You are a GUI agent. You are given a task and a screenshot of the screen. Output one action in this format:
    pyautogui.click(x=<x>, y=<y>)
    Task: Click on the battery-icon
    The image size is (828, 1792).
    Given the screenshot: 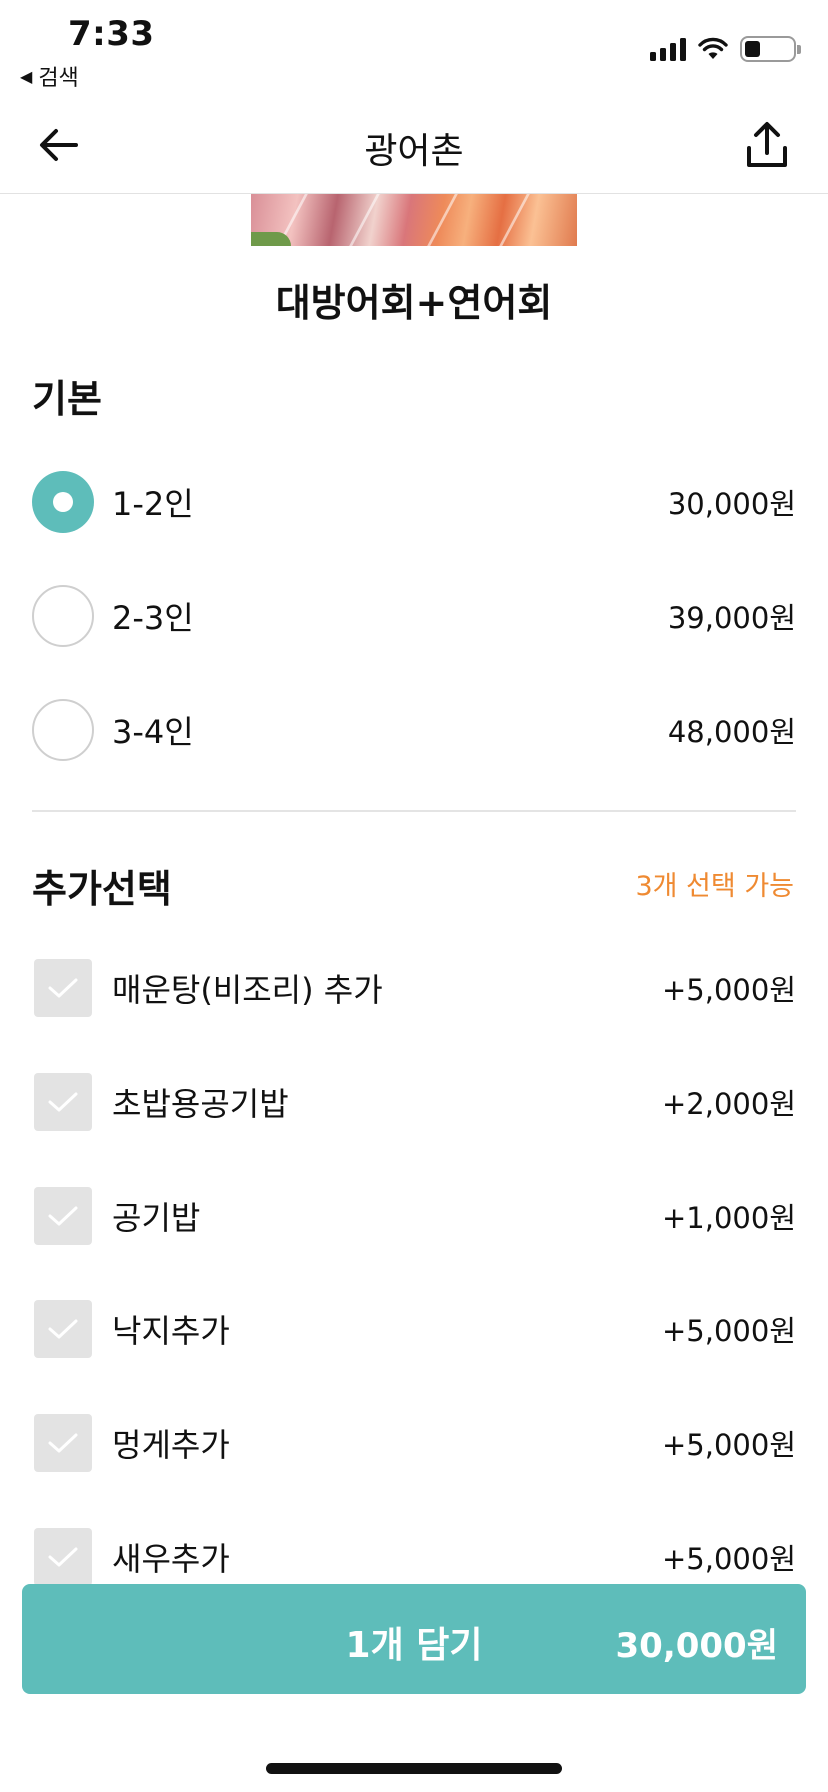 What is the action you would take?
    pyautogui.click(x=770, y=49)
    